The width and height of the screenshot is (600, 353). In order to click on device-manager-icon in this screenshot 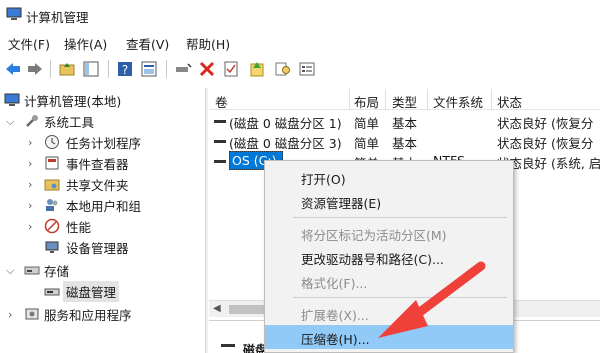, I will do `click(52, 247)`.